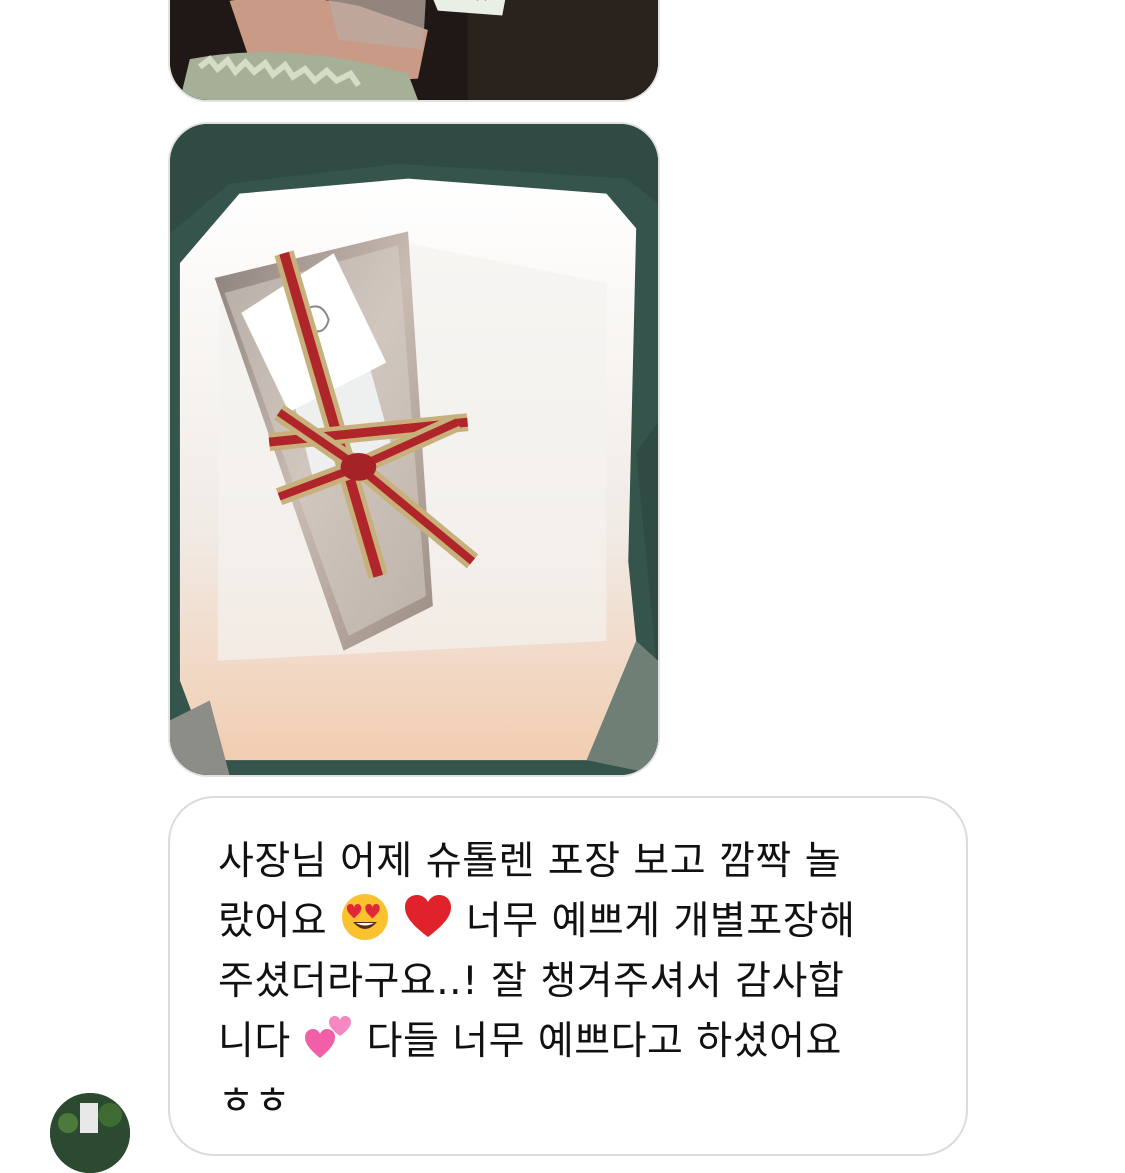  I want to click on photo-hand-holding-package: ★, so click(414, 50).